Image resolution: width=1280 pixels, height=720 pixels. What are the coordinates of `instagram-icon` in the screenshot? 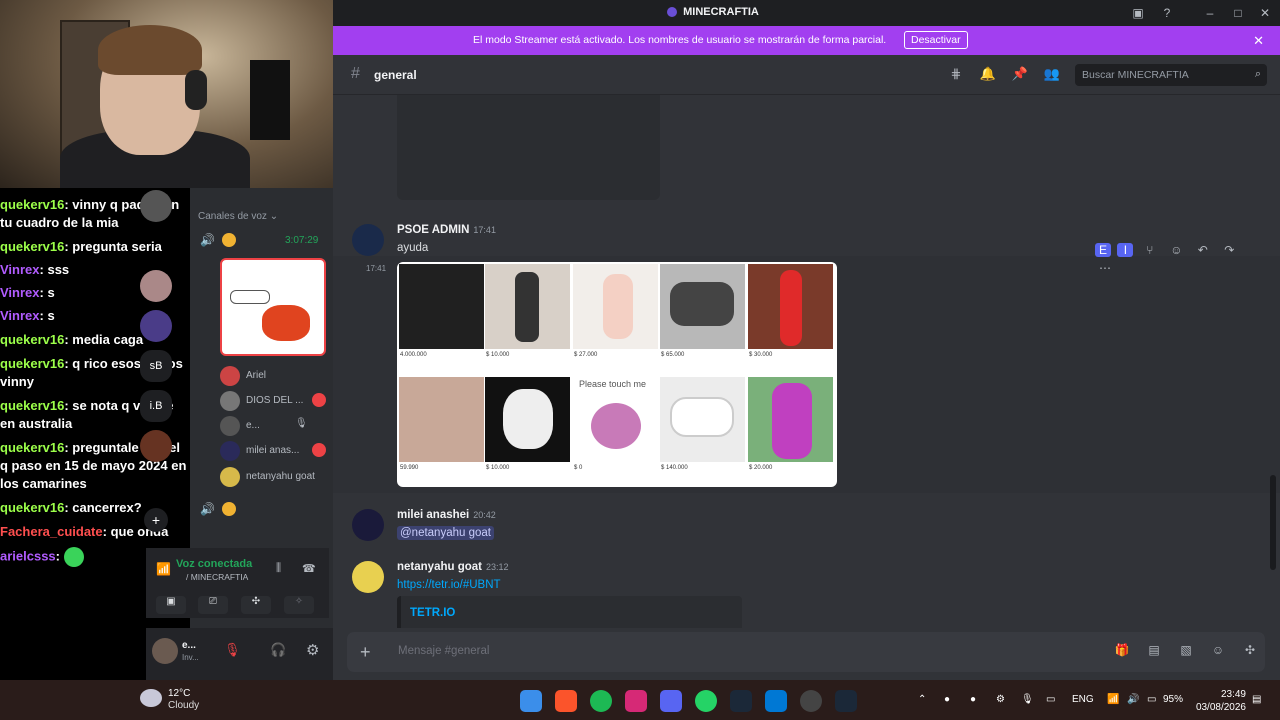 It's located at (636, 701).